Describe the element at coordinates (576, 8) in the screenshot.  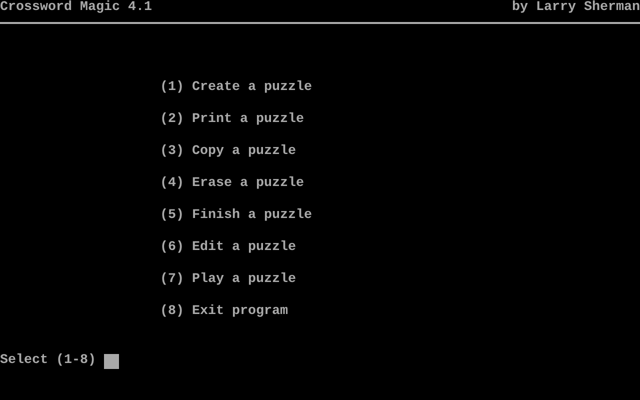
I see `author-credit: by Larry Sherman` at that location.